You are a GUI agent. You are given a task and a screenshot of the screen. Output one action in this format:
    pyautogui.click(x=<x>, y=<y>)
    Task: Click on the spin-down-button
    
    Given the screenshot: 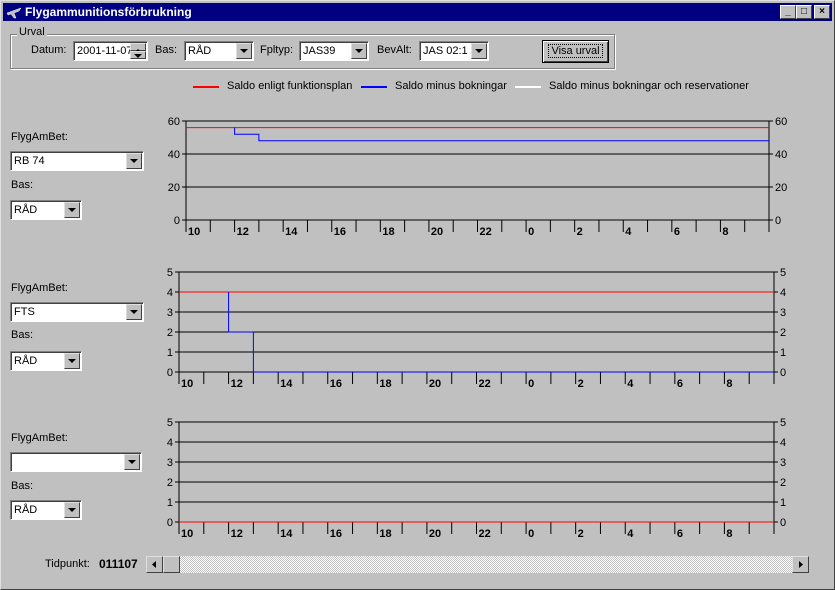 What is the action you would take?
    pyautogui.click(x=138, y=55)
    